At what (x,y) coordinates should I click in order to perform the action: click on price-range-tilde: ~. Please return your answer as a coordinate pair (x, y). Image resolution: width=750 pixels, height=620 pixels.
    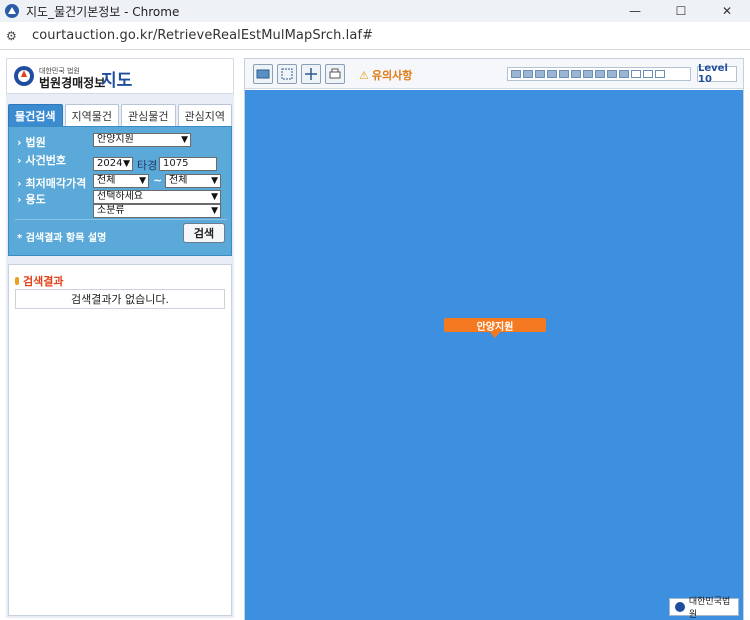
    Looking at the image, I should click on (158, 180).